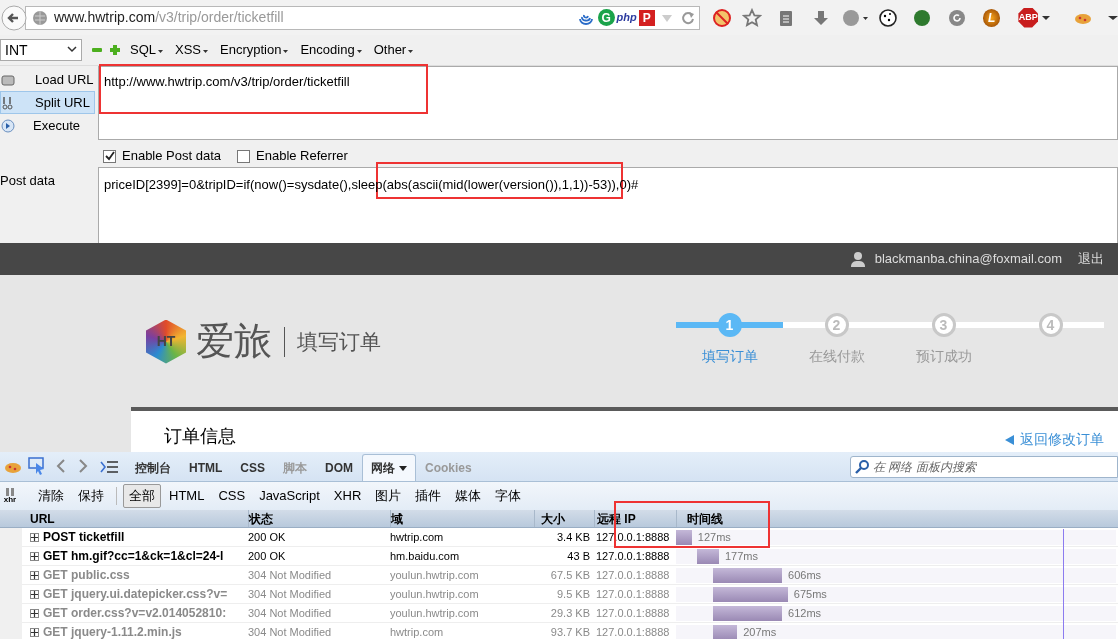 This screenshot has width=1118, height=639. I want to click on filter-button: 插件, so click(428, 496).